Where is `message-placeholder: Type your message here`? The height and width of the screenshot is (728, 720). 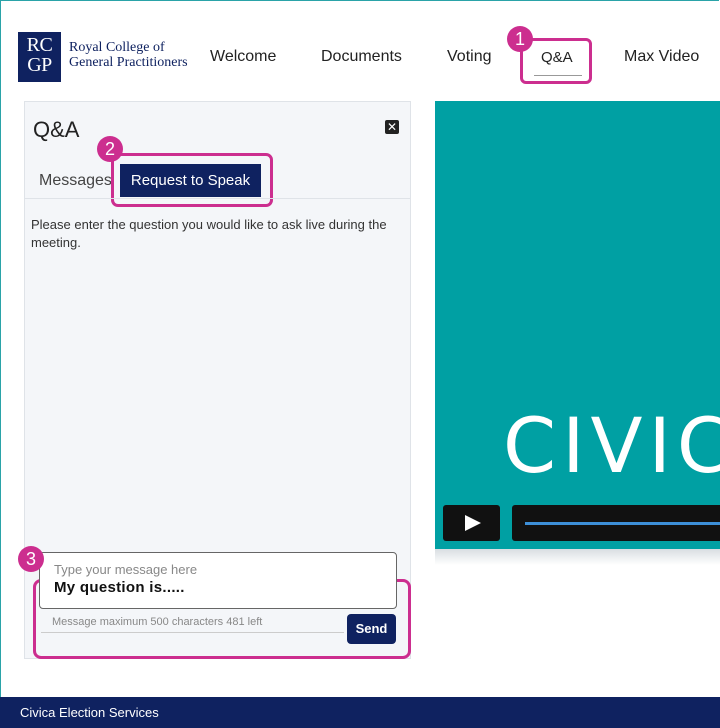 message-placeholder: Type your message here is located at coordinates (126, 569).